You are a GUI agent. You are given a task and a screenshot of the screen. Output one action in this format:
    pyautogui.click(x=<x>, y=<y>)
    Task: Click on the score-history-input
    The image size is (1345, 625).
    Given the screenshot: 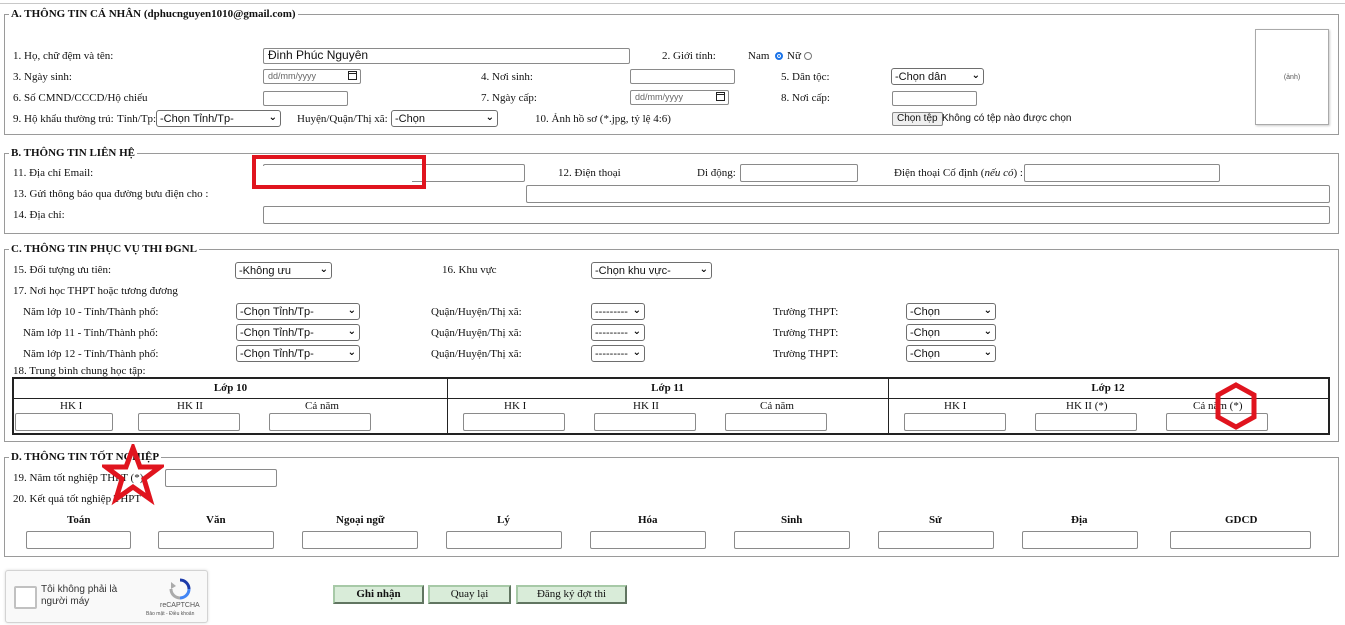 What is the action you would take?
    pyautogui.click(x=936, y=540)
    